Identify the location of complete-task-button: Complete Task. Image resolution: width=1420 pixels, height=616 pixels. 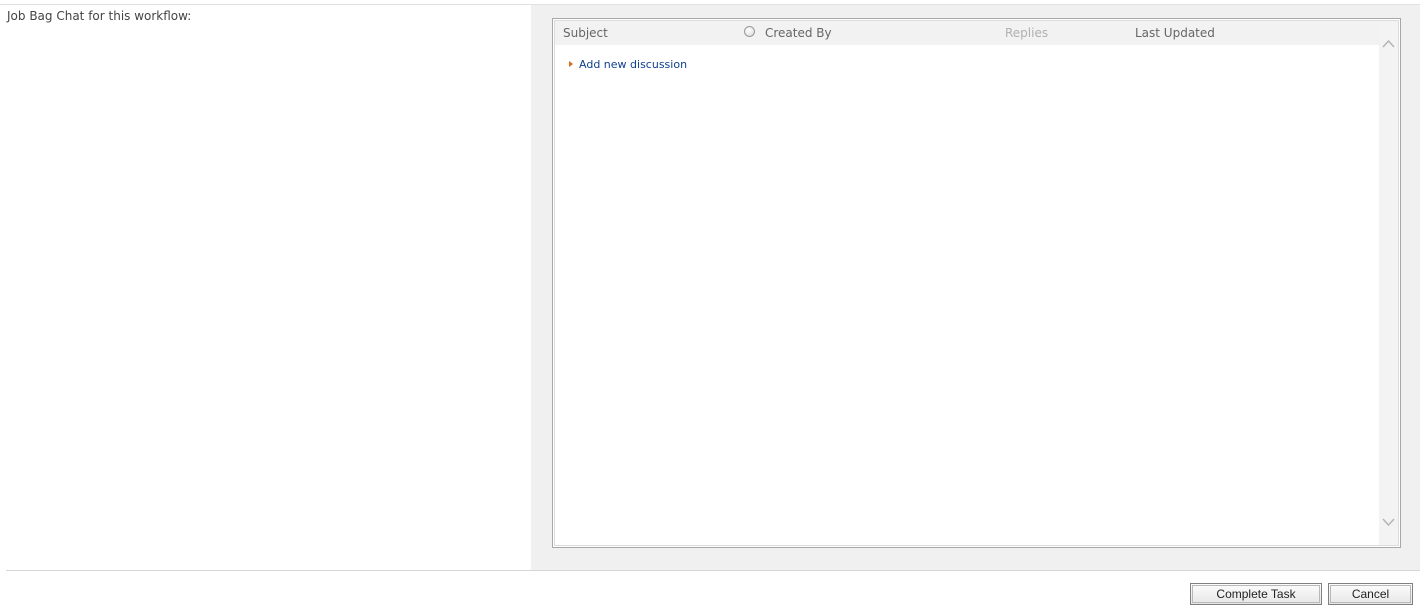
(1256, 594).